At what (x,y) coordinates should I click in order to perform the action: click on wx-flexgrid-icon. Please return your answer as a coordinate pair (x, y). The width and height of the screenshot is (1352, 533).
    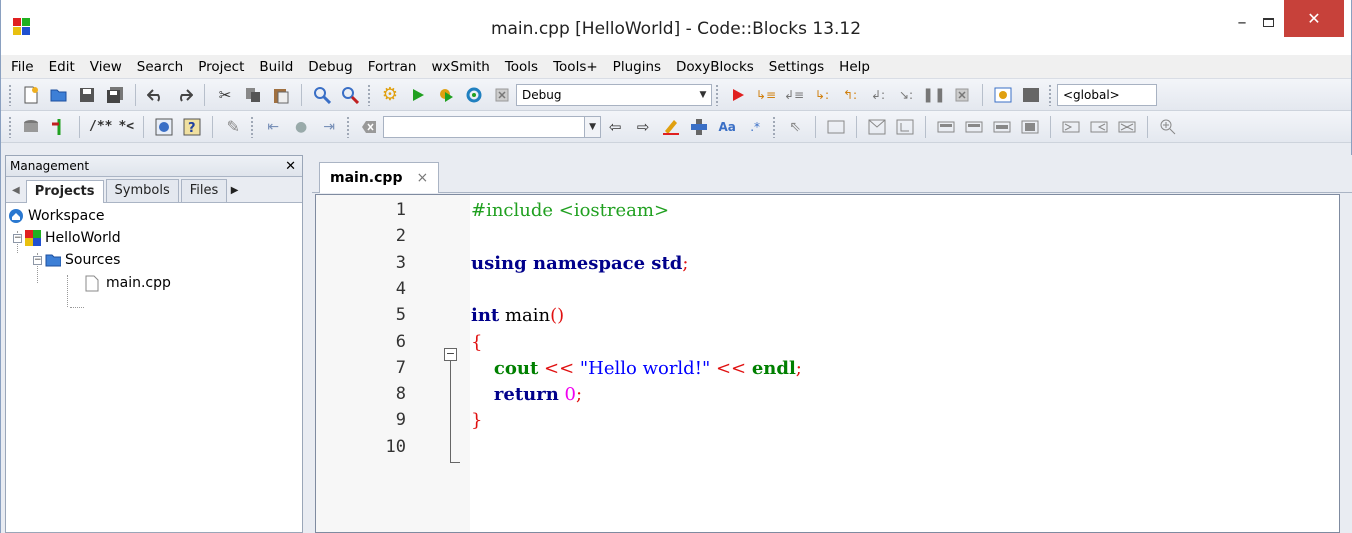
    Looking at the image, I should click on (1030, 127).